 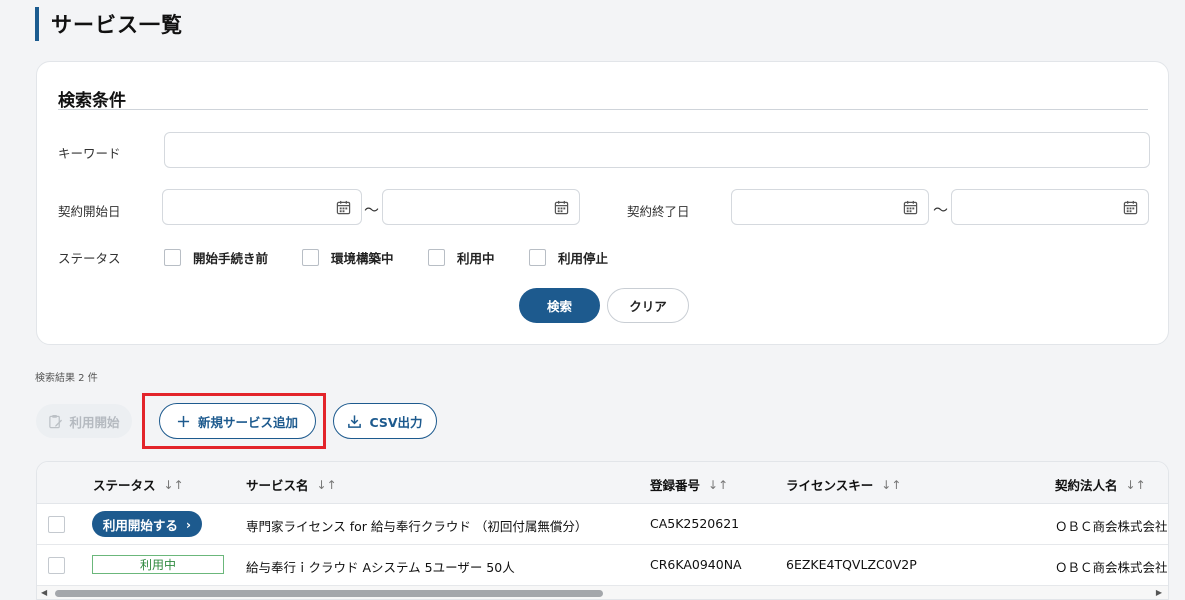 I want to click on status-option-setup: 環境構築中, so click(x=348, y=257).